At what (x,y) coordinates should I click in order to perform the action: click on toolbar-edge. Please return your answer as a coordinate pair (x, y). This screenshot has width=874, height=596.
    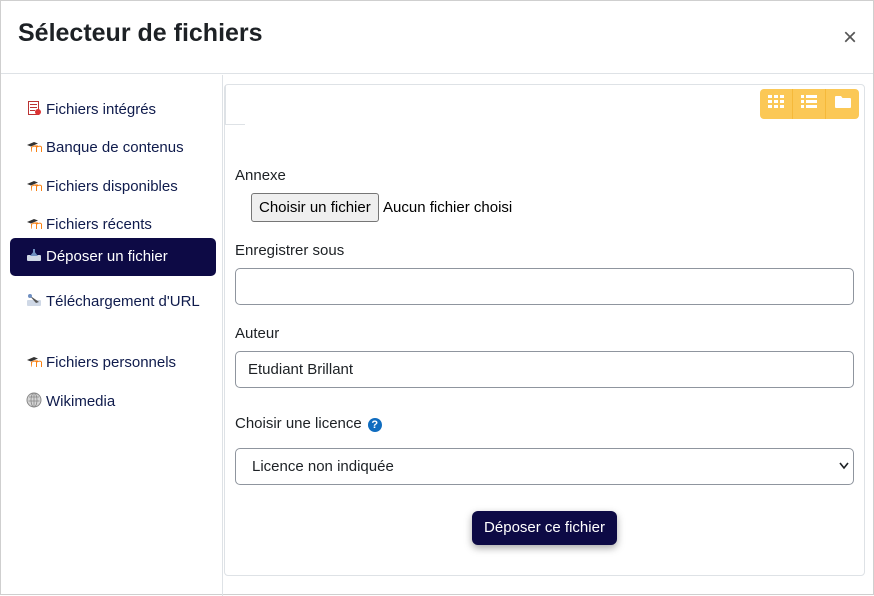
    Looking at the image, I should click on (235, 105).